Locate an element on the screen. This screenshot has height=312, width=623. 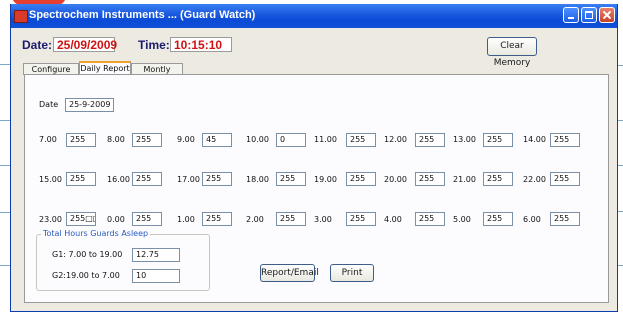
hour-label: 15.00 is located at coordinates (50, 179).